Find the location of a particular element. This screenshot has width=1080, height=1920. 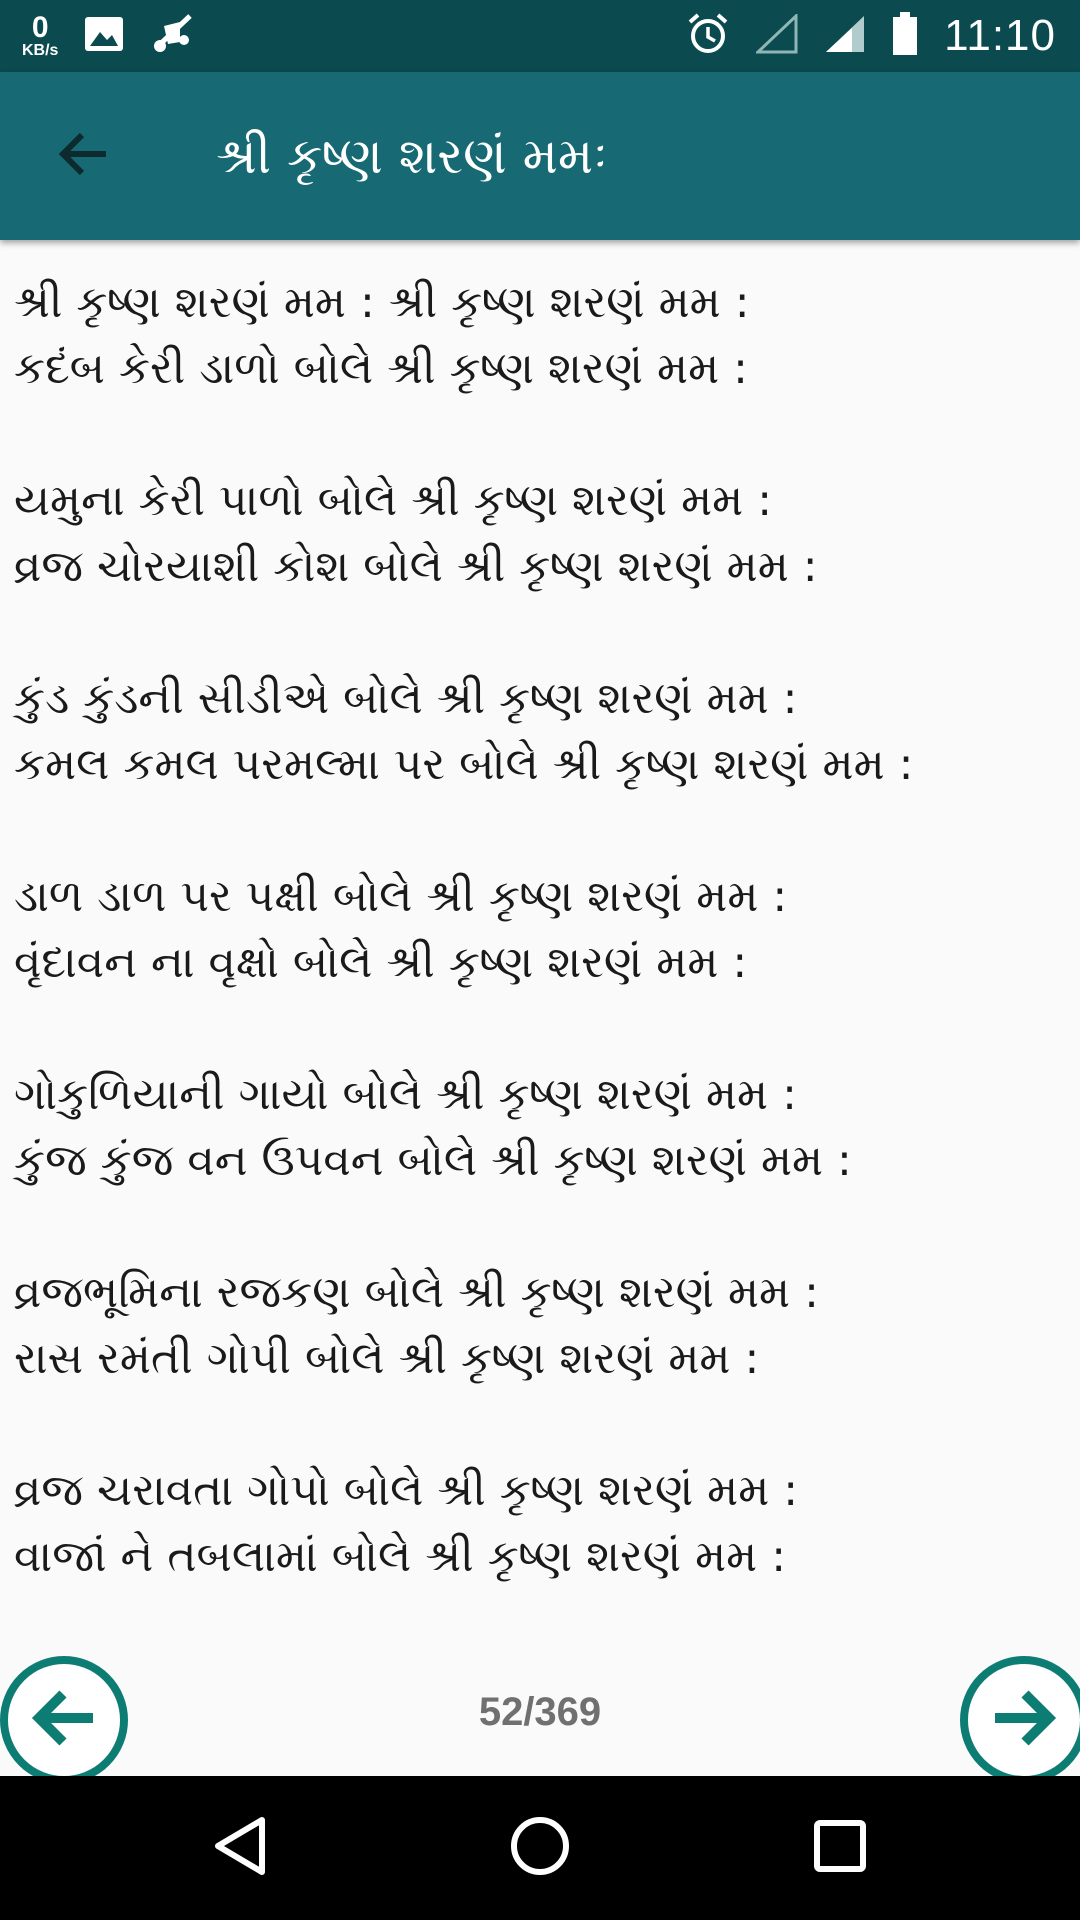

arrow-left-icon is located at coordinates (84, 156).